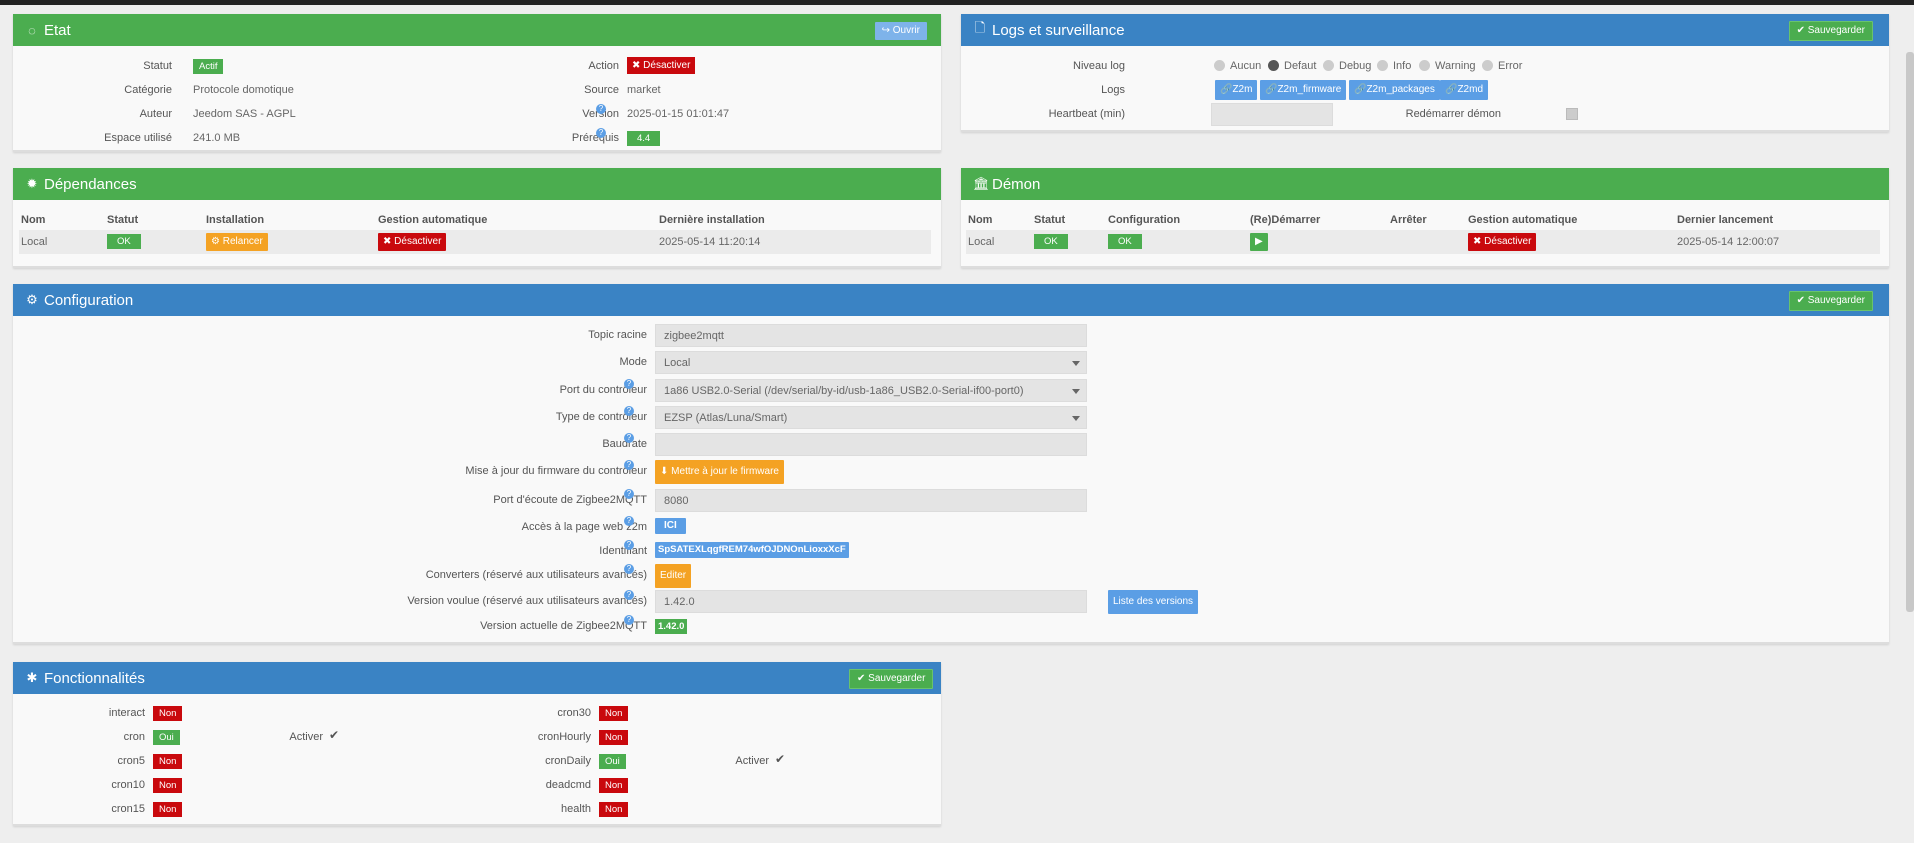 This screenshot has height=843, width=1914. I want to click on baudrate-input, so click(871, 444).